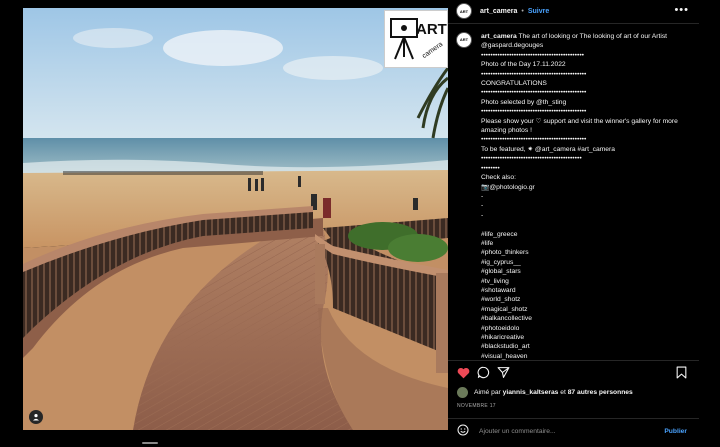 The image size is (720, 447). What do you see at coordinates (681, 10) in the screenshot?
I see `more-horizontal-icon: •••` at bounding box center [681, 10].